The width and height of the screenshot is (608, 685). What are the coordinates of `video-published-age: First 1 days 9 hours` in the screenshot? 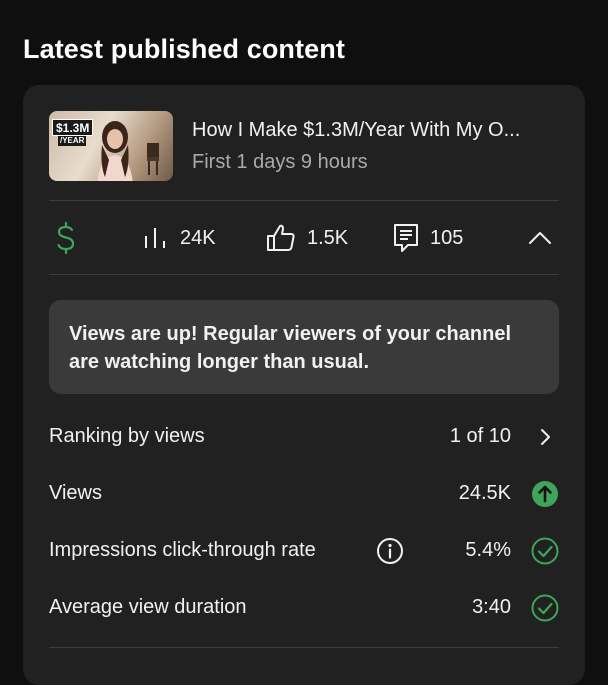 It's located at (280, 162).